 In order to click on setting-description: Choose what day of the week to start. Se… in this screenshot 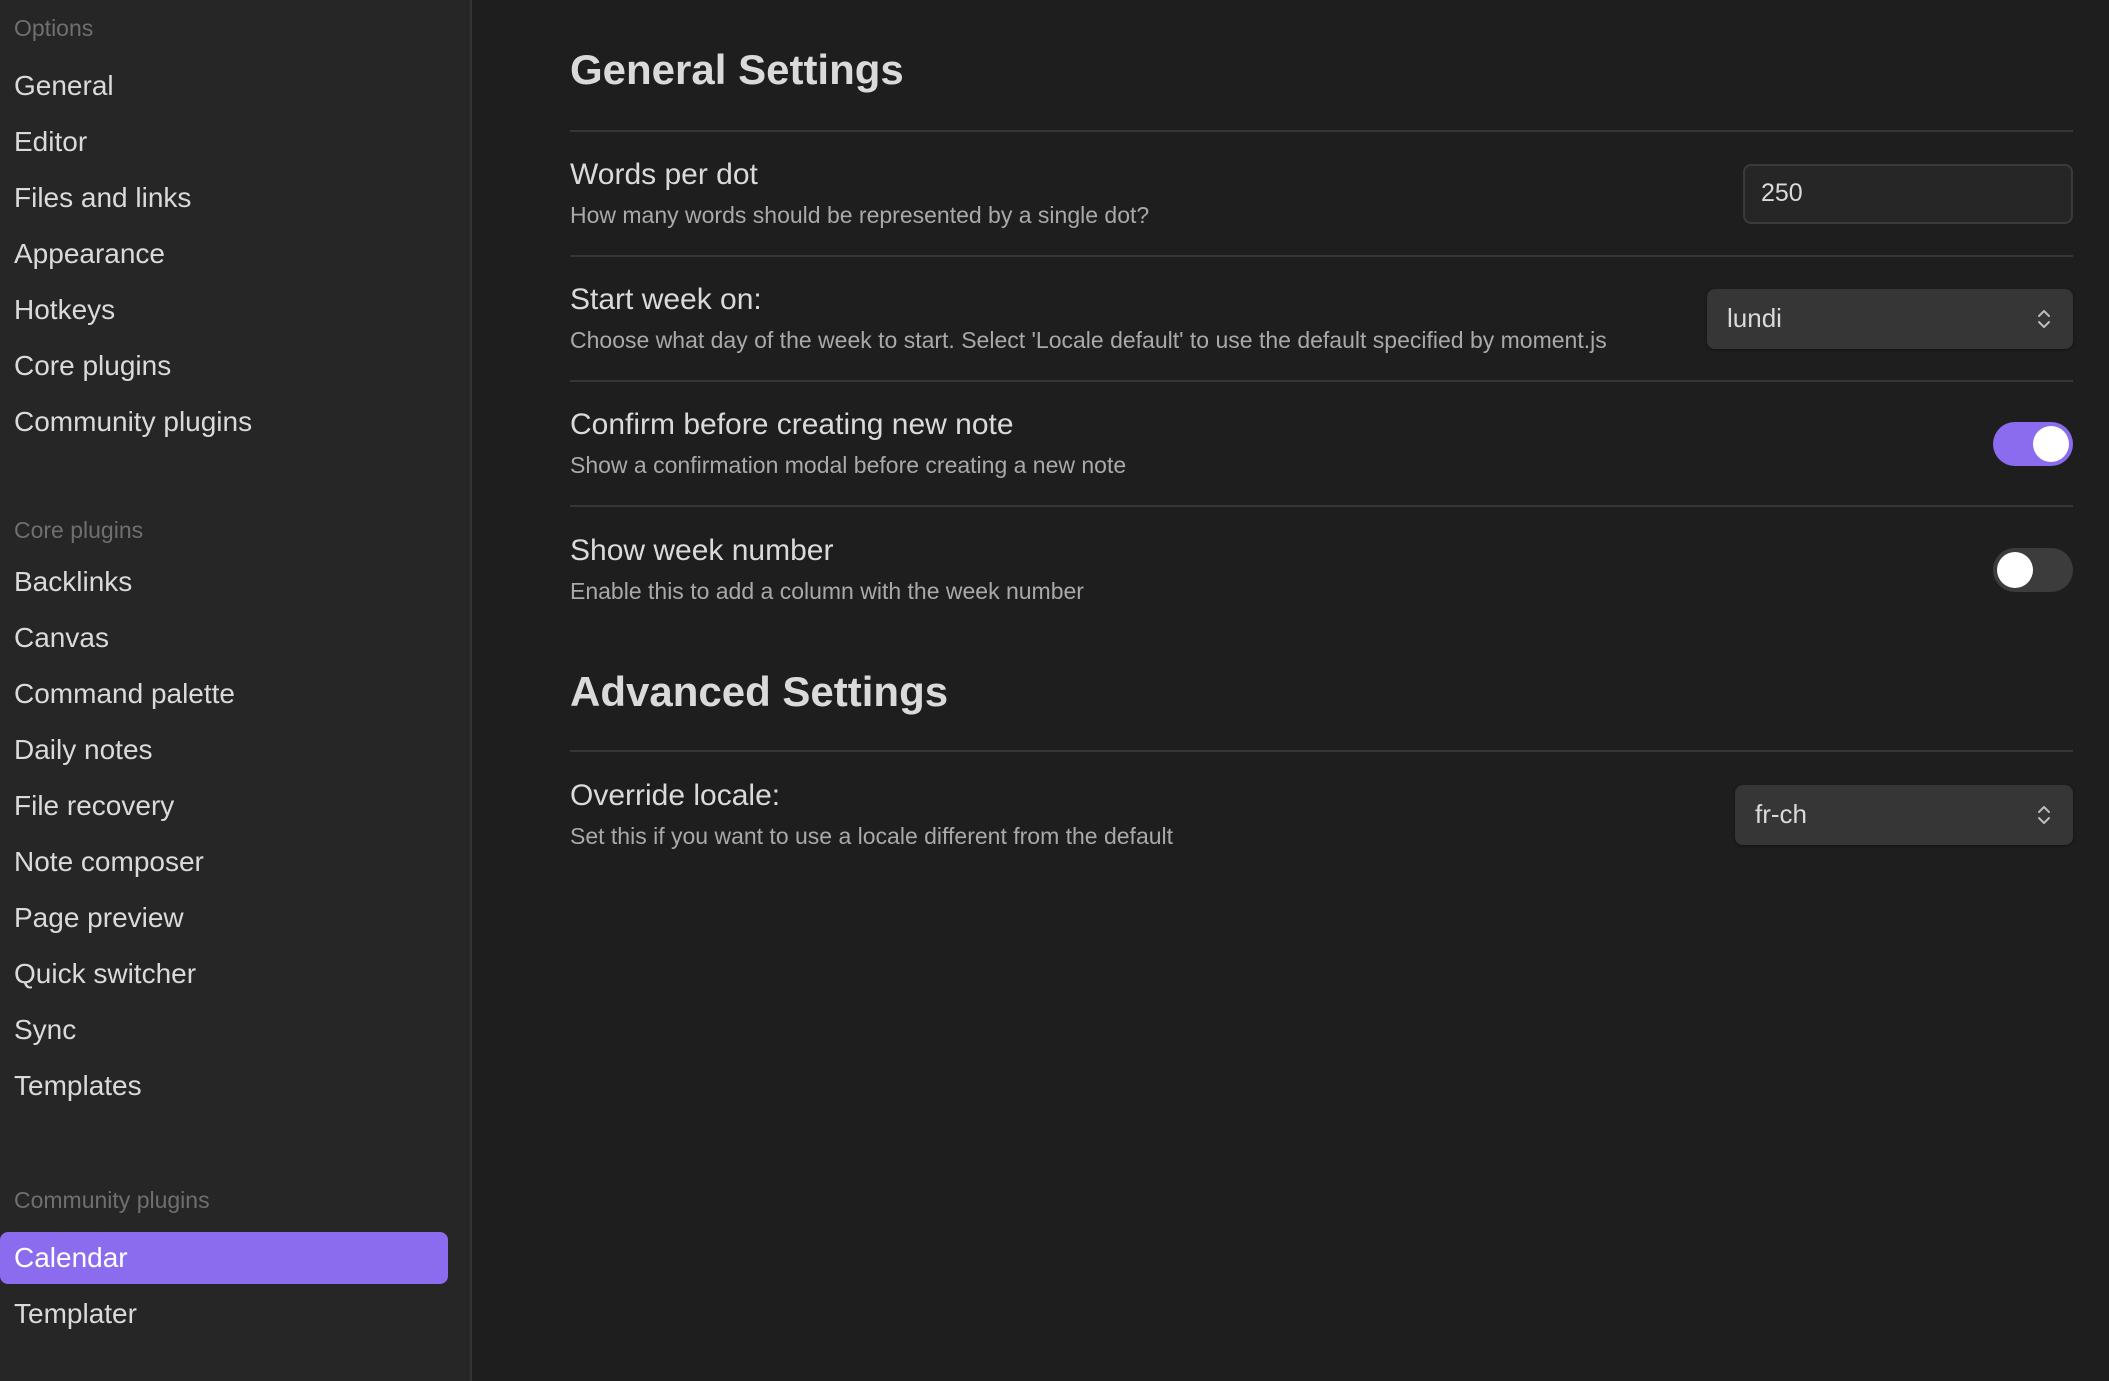, I will do `click(1088, 340)`.